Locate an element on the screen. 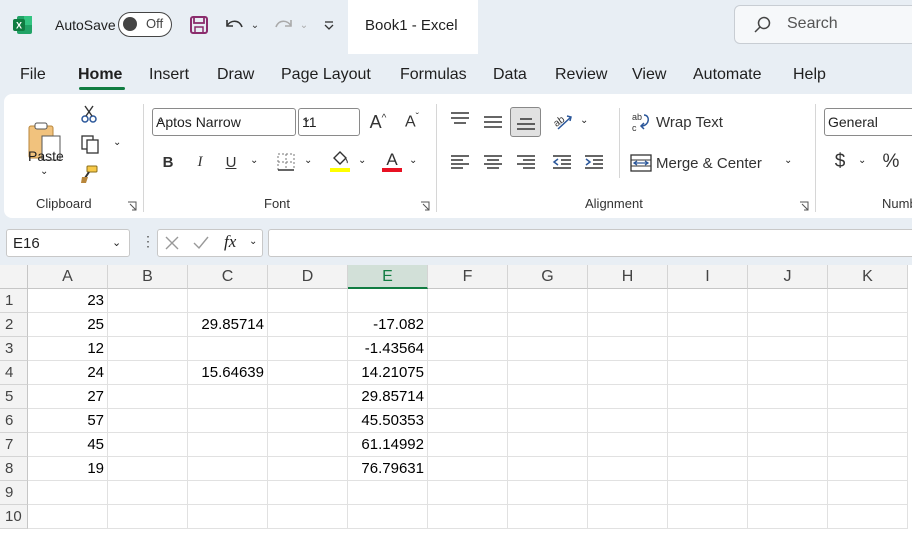 The image size is (912, 537). cell-i7 is located at coordinates (708, 445).